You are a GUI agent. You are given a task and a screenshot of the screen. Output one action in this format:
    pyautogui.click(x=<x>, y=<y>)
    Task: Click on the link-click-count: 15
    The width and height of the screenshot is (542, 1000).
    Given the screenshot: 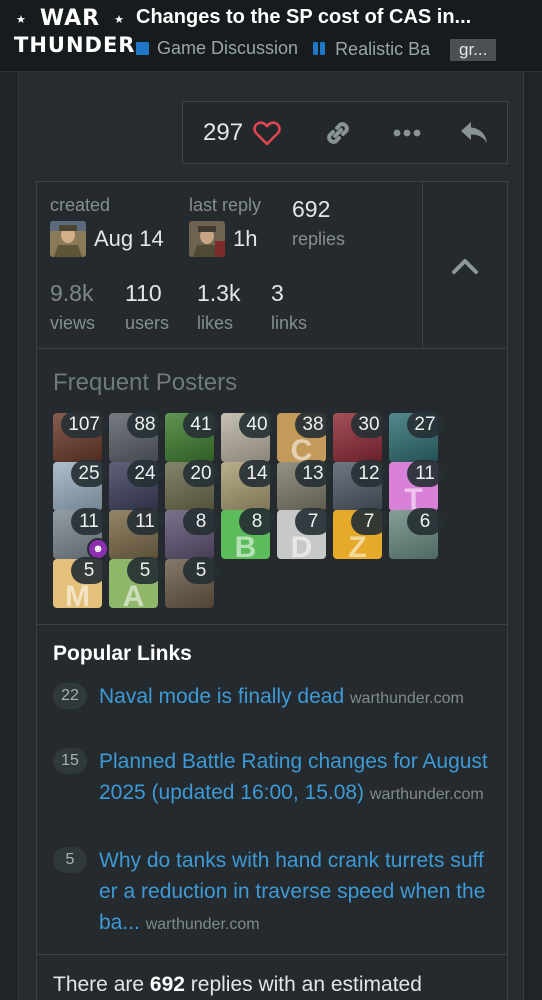 What is the action you would take?
    pyautogui.click(x=70, y=761)
    